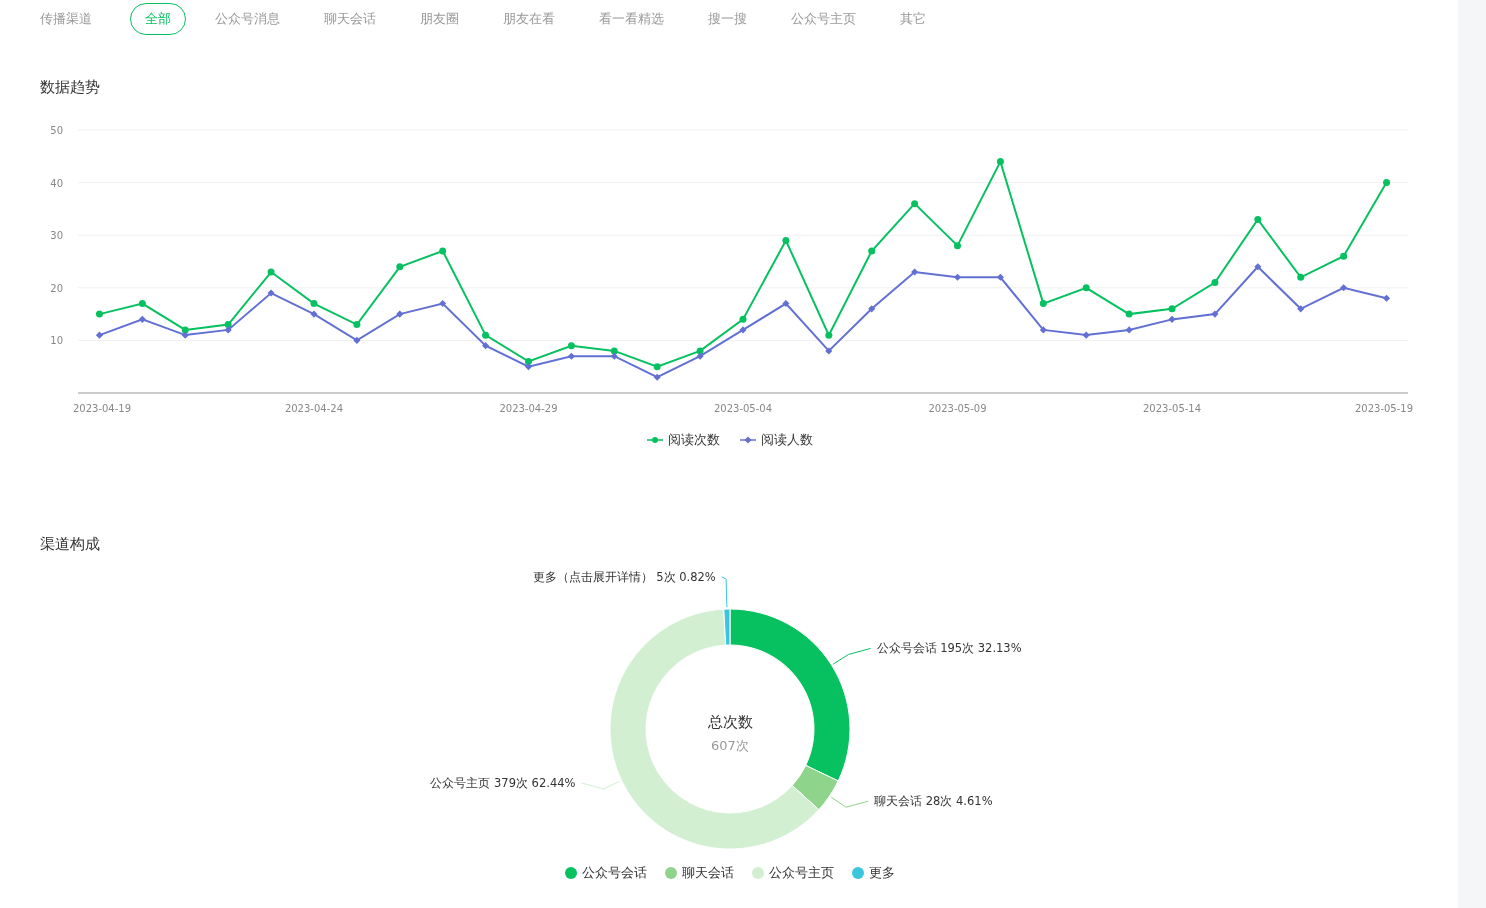 The height and width of the screenshot is (908, 1486). Describe the element at coordinates (439, 19) in the screenshot. I see `channel-tab: 朋友圈` at that location.